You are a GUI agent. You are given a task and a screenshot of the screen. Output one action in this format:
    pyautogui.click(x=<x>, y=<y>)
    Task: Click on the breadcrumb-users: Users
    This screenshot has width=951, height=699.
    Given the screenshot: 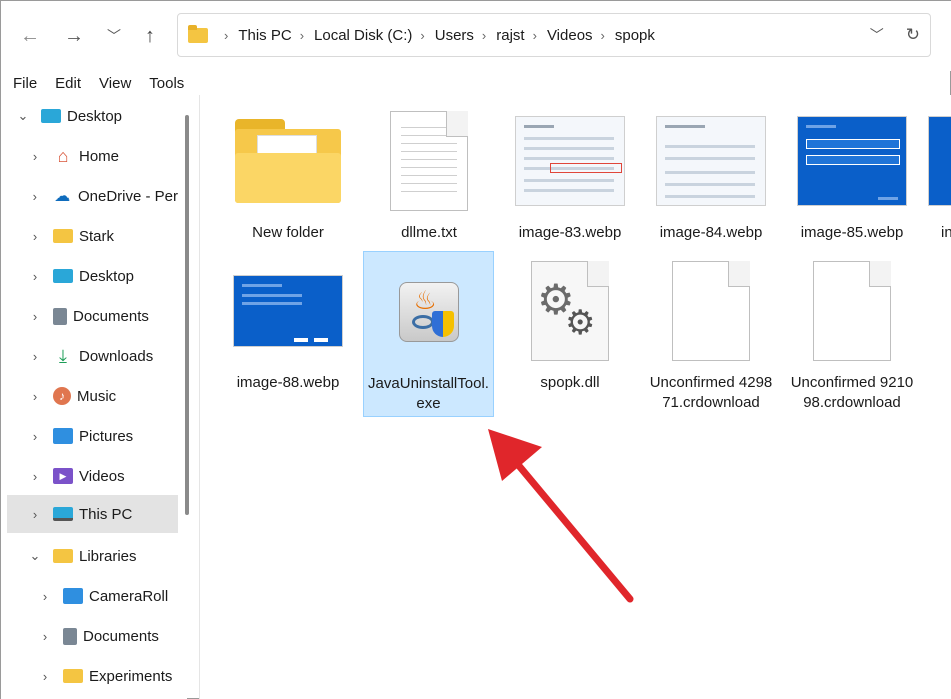 What is the action you would take?
    pyautogui.click(x=454, y=35)
    